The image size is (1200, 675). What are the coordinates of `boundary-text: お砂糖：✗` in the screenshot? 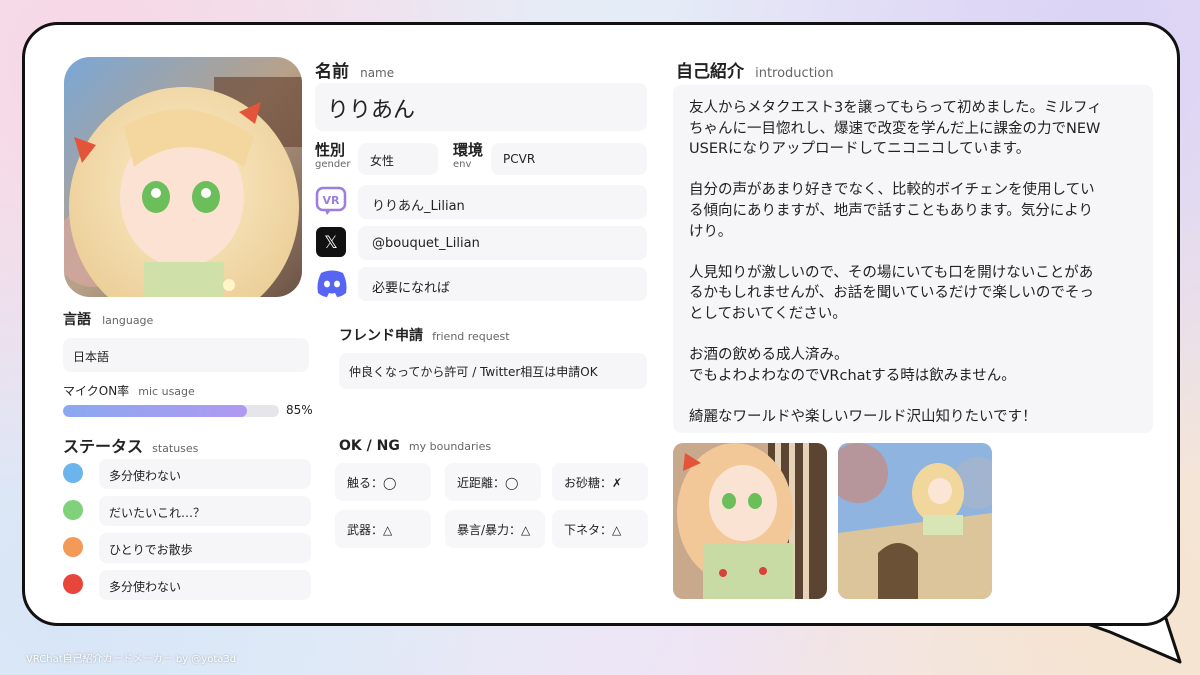 It's located at (593, 483).